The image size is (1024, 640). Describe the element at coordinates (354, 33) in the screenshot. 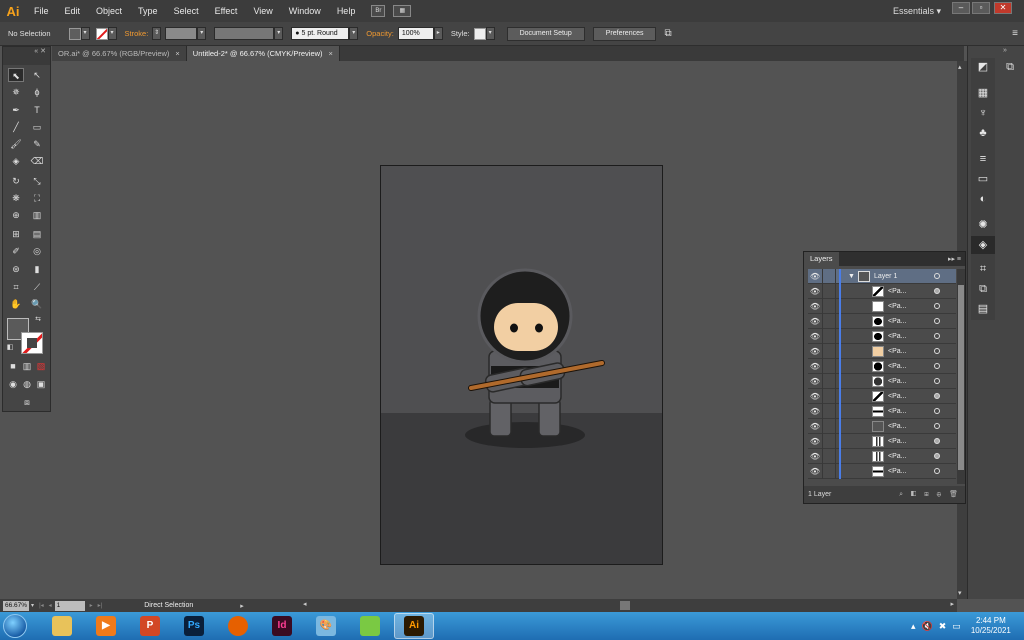

I see `brush-dropdown: ▾` at that location.